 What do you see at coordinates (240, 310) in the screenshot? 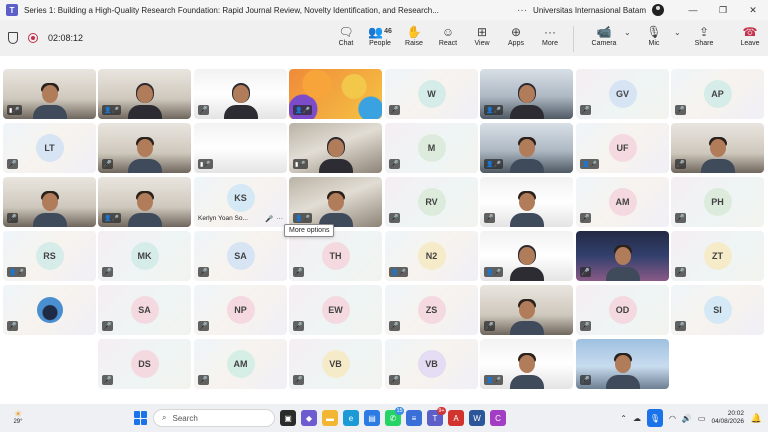
I see `participant-tile: NP 🎤` at bounding box center [240, 310].